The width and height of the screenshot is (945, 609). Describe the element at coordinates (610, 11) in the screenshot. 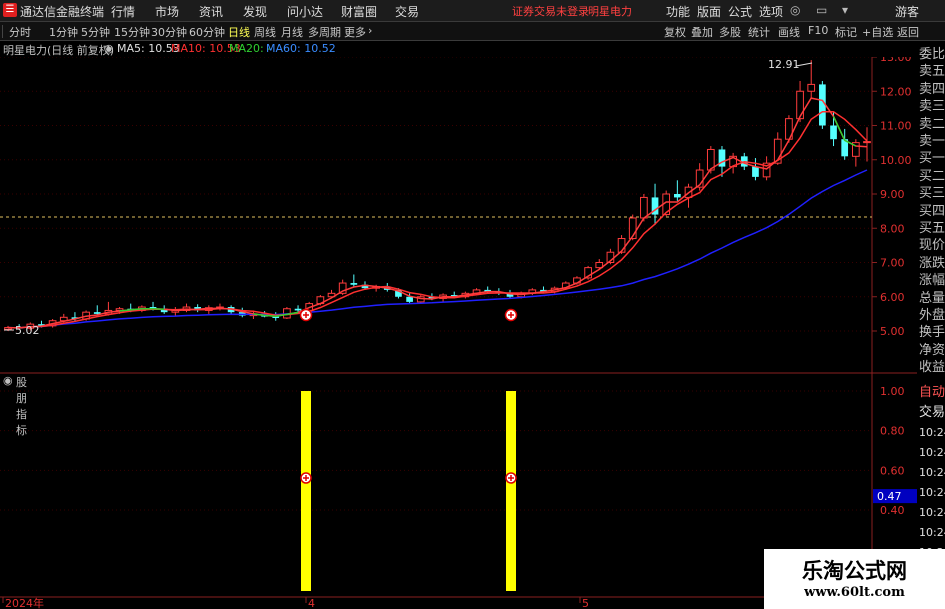

I see `current-stock-name: 明星电力` at that location.